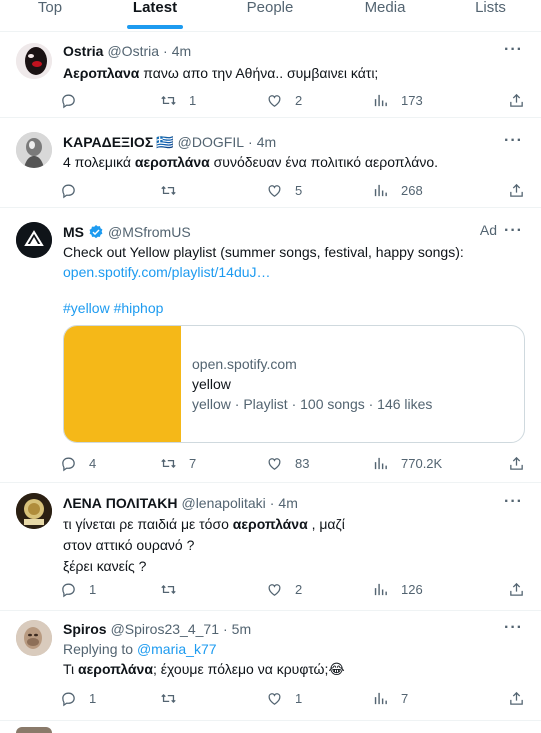  Describe the element at coordinates (83, 51) in the screenshot. I see `display-name: Ostria` at that location.